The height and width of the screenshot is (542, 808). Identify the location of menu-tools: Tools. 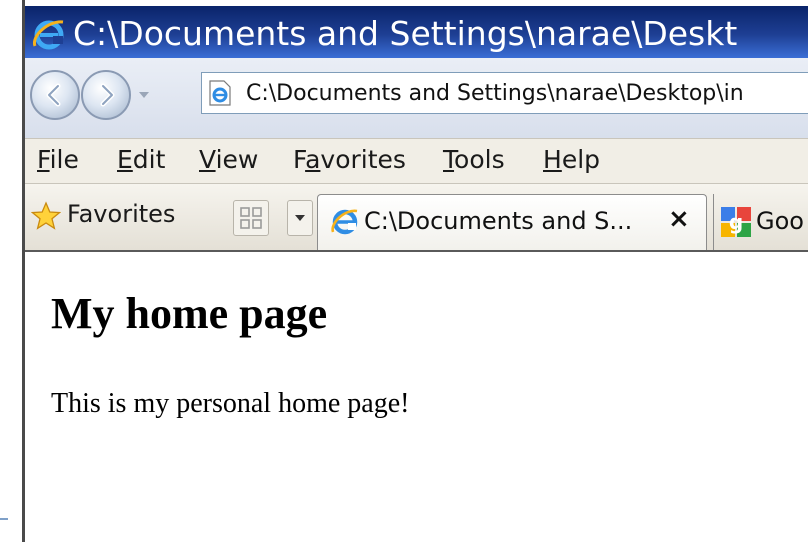
(474, 159).